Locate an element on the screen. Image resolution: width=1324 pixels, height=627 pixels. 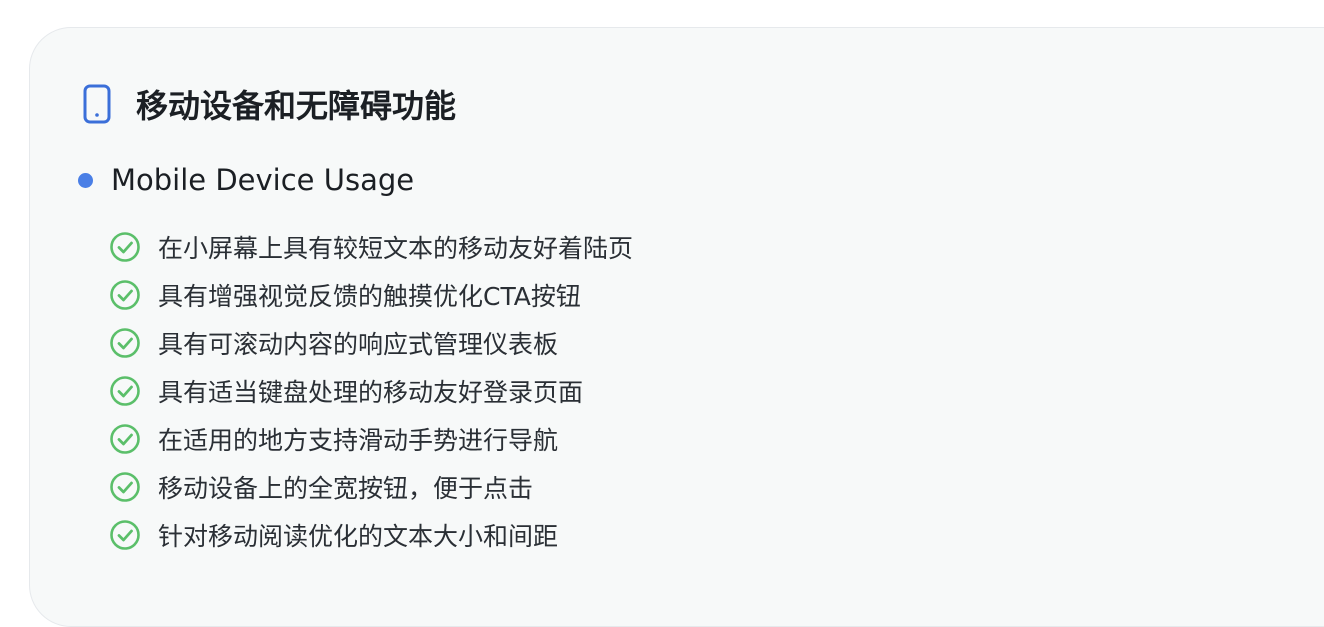
card-header: 移动设备和无障碍功能 is located at coordinates (269, 104).